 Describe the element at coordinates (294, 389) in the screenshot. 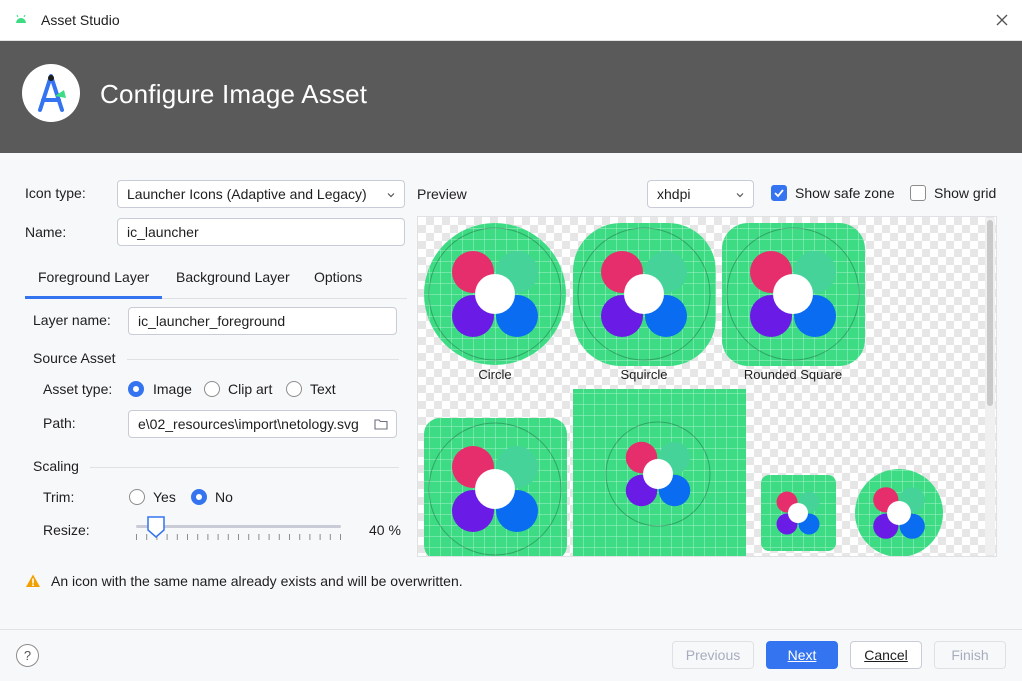

I see `asset-type-text-radio` at that location.